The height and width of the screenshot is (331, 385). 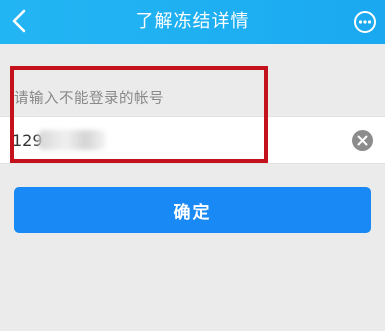 I want to click on redacted-account-digits, so click(x=72, y=140).